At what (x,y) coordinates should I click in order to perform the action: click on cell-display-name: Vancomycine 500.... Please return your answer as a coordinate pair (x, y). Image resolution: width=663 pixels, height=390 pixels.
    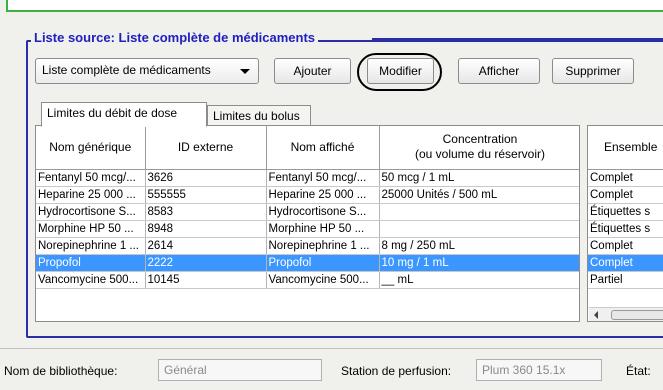
    Looking at the image, I should click on (323, 280).